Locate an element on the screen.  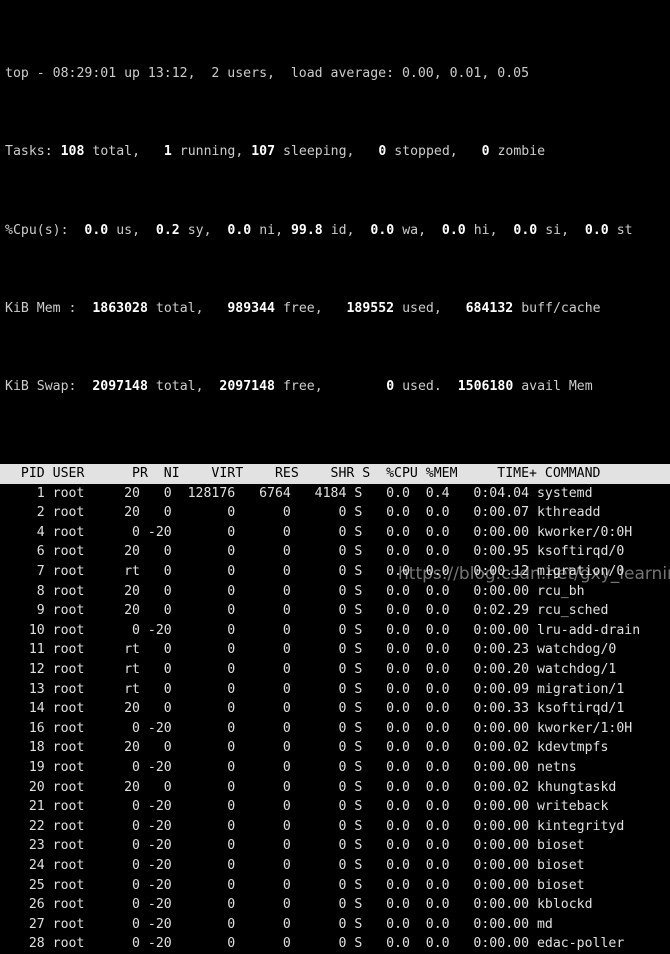
tasks-total-label: total, is located at coordinates (116, 152).